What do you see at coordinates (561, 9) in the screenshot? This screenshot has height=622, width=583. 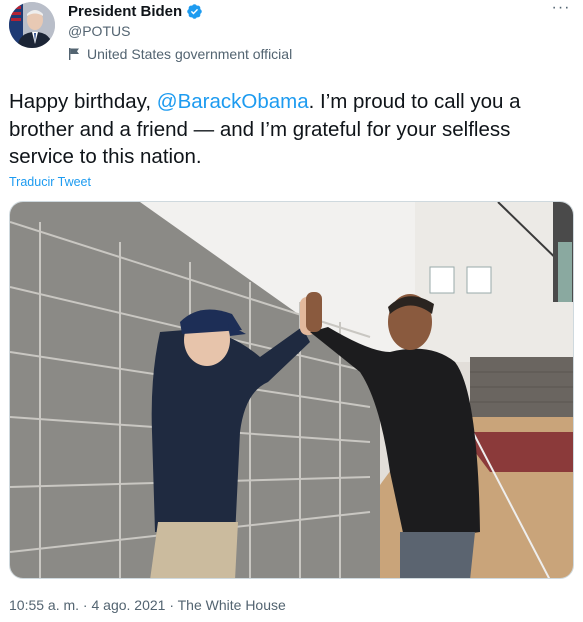 I see `more-options-icon: ···` at bounding box center [561, 9].